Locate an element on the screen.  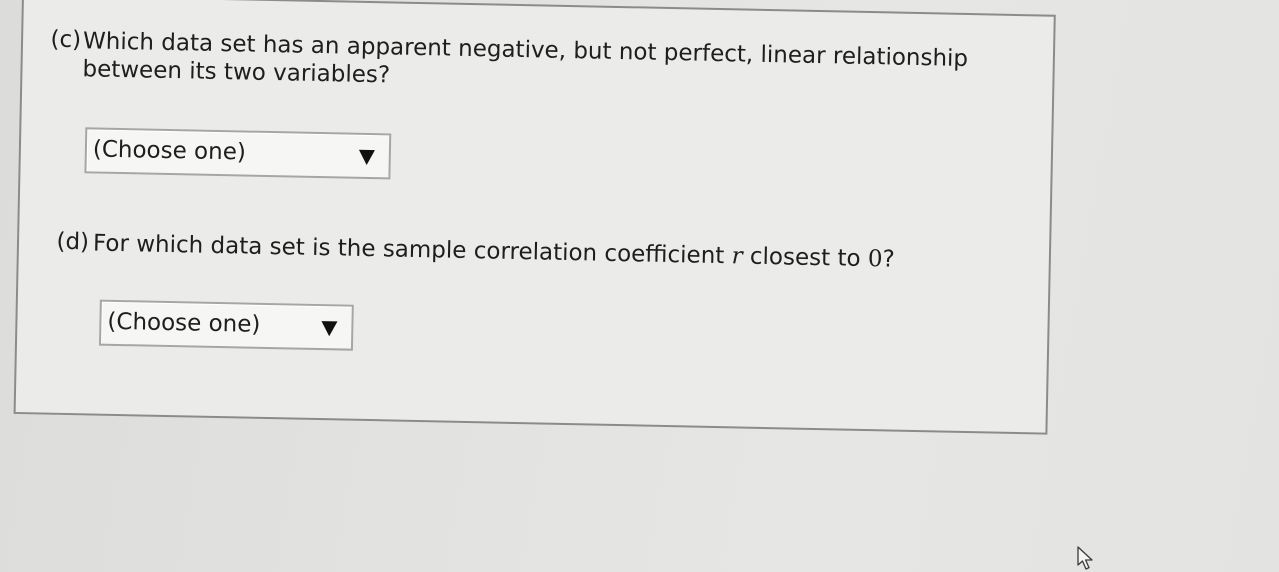
question-c-dropdown: (Choose one) is located at coordinates (238, 153).